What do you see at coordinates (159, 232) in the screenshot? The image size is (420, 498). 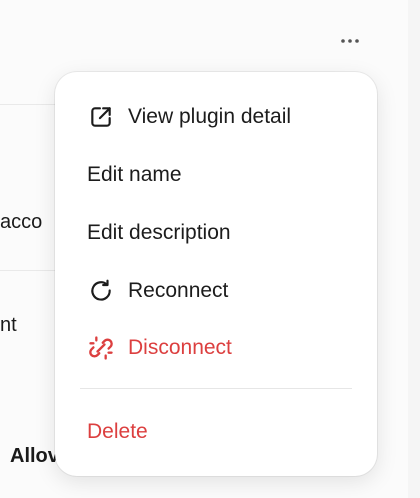 I see `menu-item-label: Edit description` at bounding box center [159, 232].